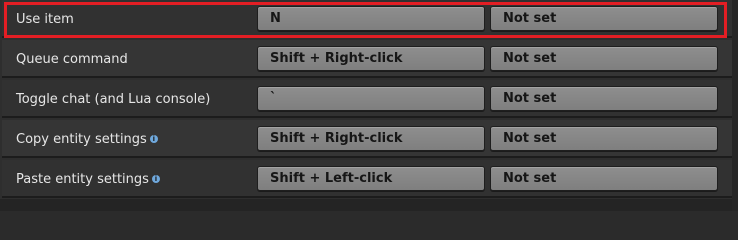 This screenshot has height=240, width=738. What do you see at coordinates (371, 178) in the screenshot?
I see `primary-binding-button: Shift + Left-click` at bounding box center [371, 178].